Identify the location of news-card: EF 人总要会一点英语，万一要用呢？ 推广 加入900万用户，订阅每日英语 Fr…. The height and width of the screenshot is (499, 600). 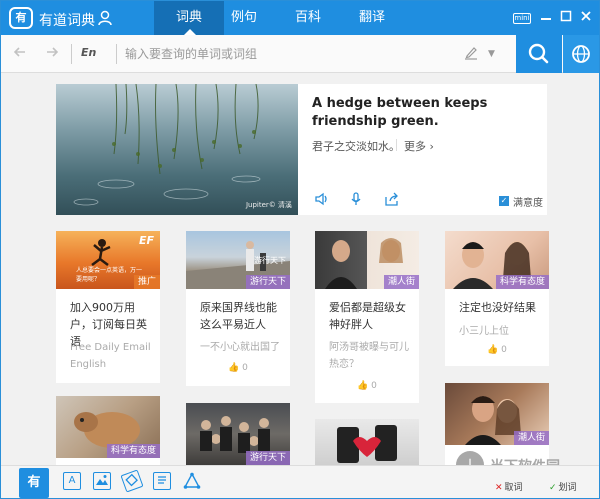
(108, 307).